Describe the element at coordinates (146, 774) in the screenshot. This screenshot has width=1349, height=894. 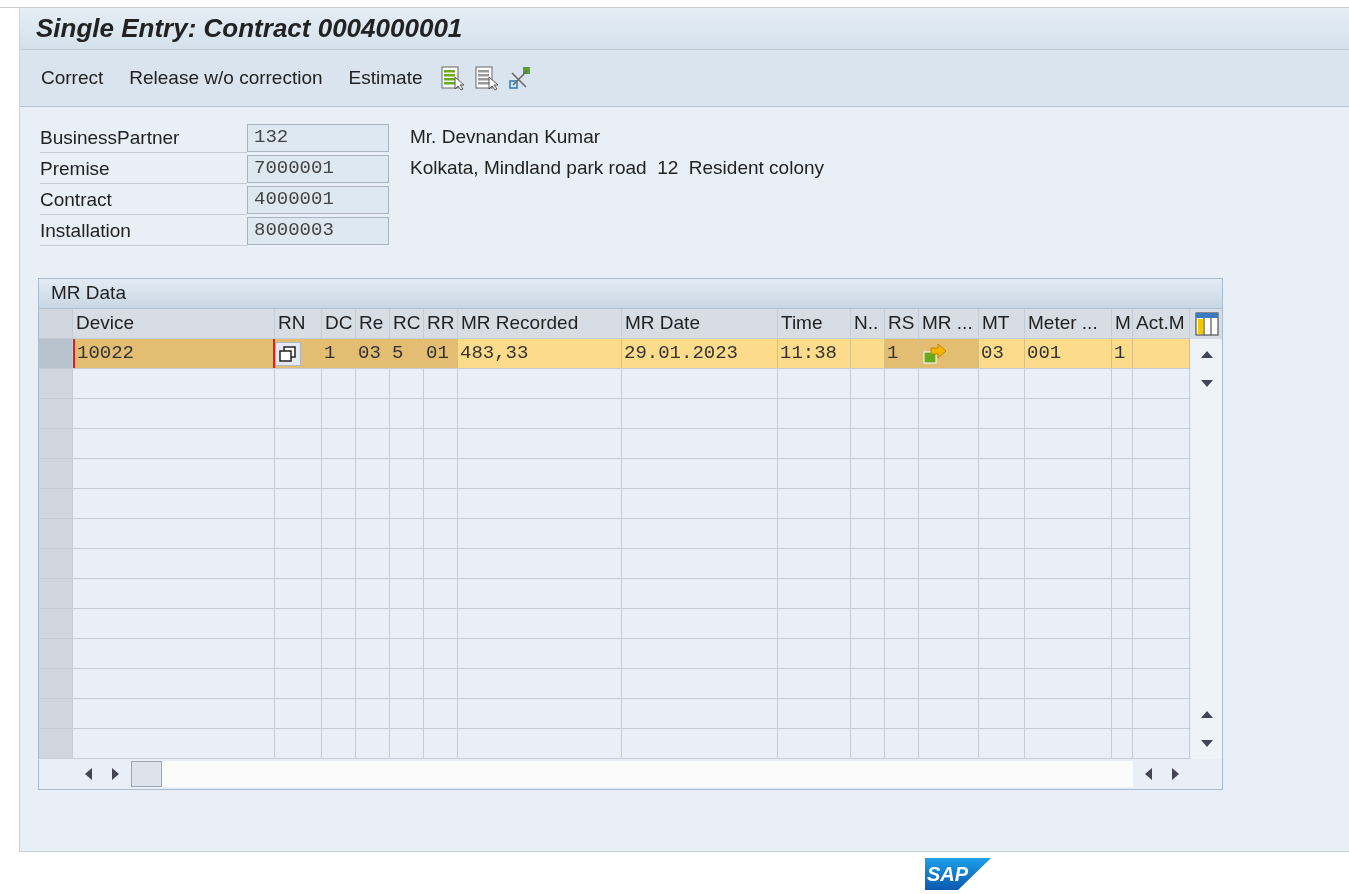
I see `scrollbar-thumb` at that location.